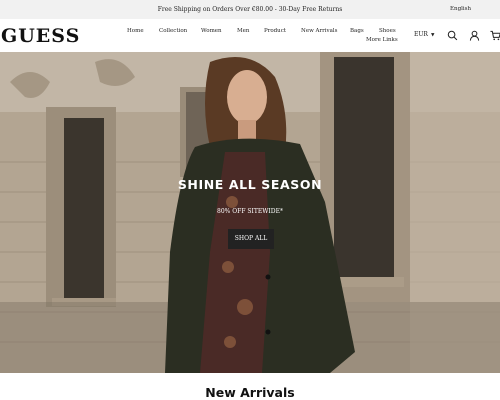 This screenshot has width=500, height=400. Describe the element at coordinates (495, 35) in the screenshot. I see `cart-icon` at that location.